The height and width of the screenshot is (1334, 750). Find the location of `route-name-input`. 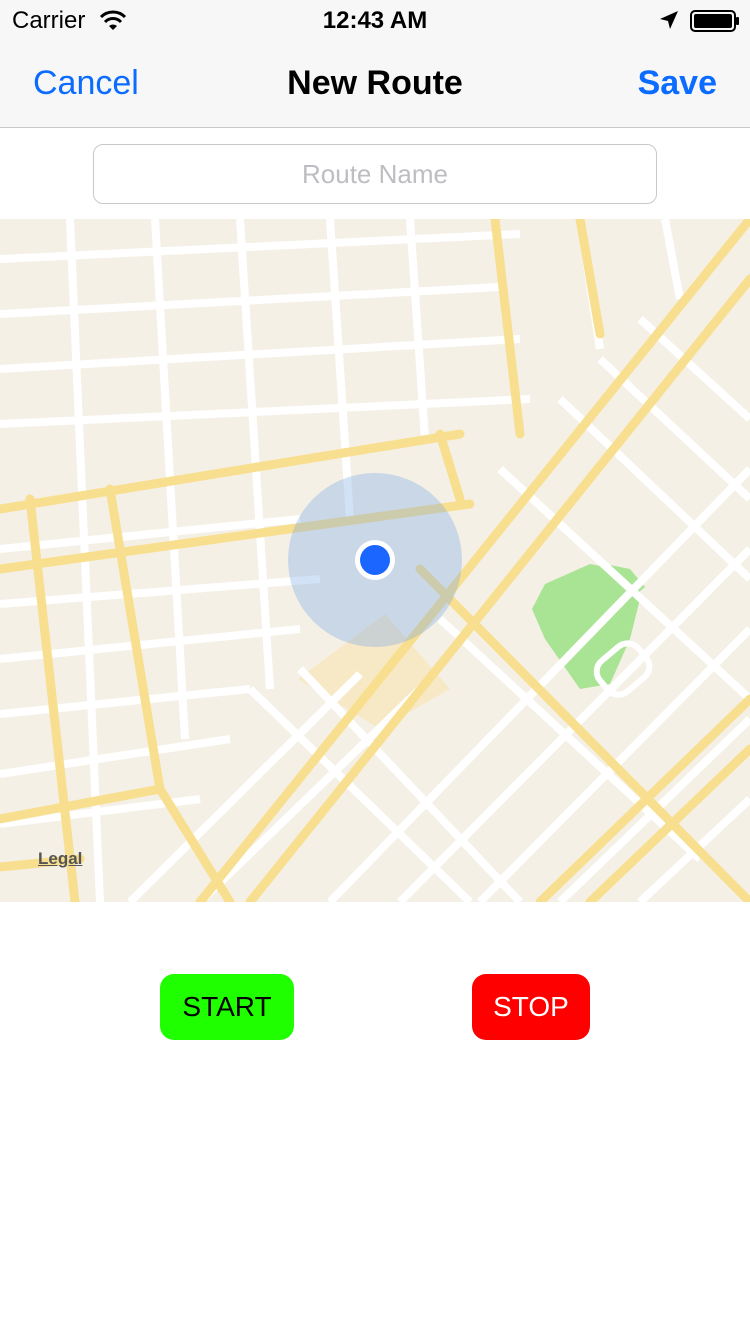

route-name-input is located at coordinates (375, 174).